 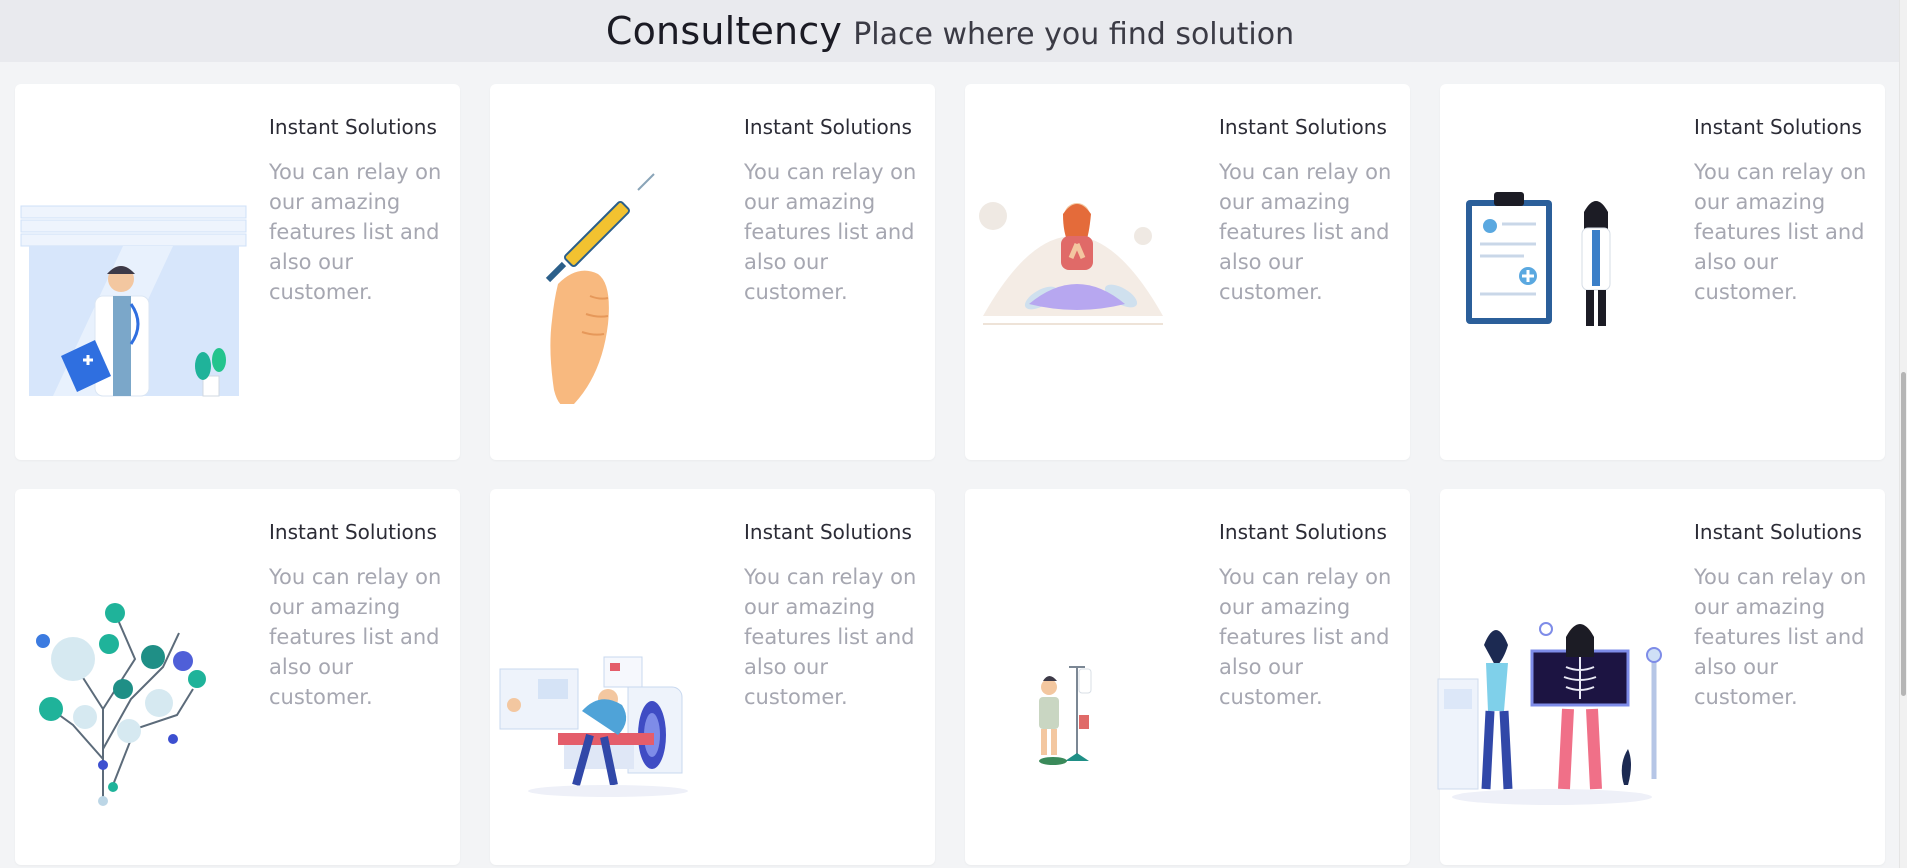 What do you see at coordinates (603, 274) in the screenshot?
I see `syringe-hand-illustration` at bounding box center [603, 274].